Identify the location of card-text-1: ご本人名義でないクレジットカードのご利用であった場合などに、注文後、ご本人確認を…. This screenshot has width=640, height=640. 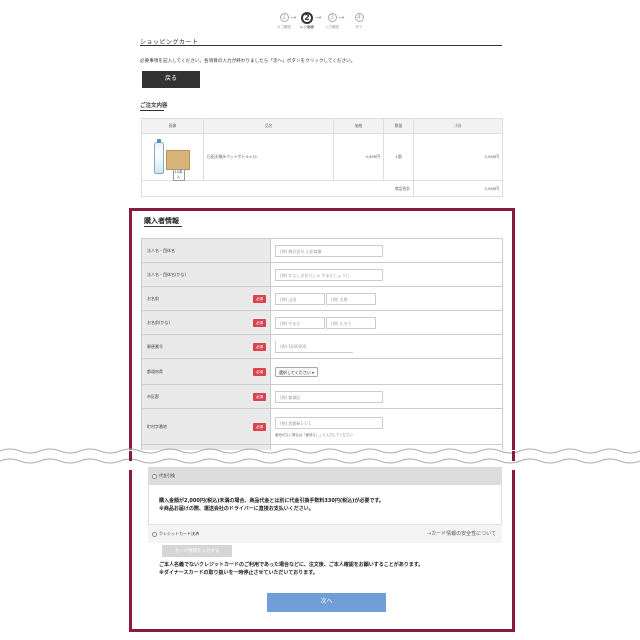
(291, 565).